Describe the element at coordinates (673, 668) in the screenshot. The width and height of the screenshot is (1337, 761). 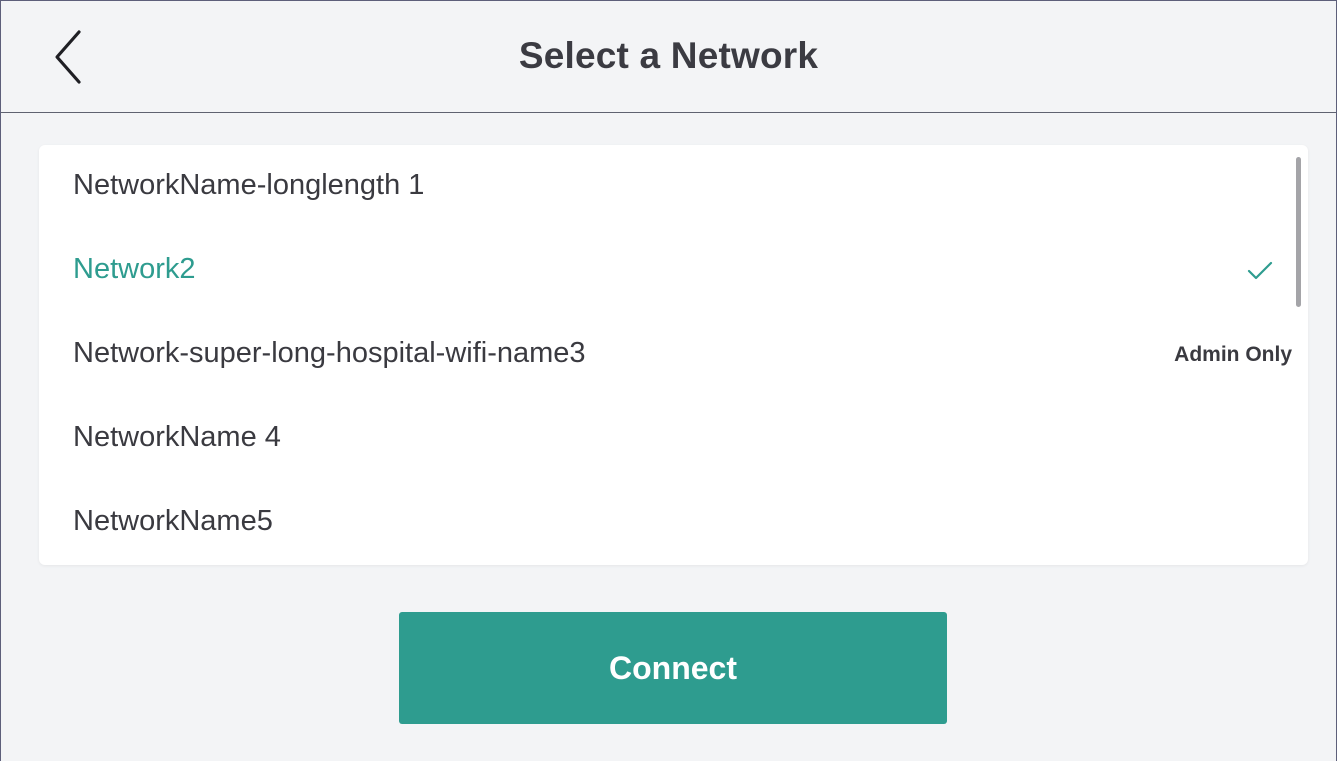
I see `connect-button: Connect` at that location.